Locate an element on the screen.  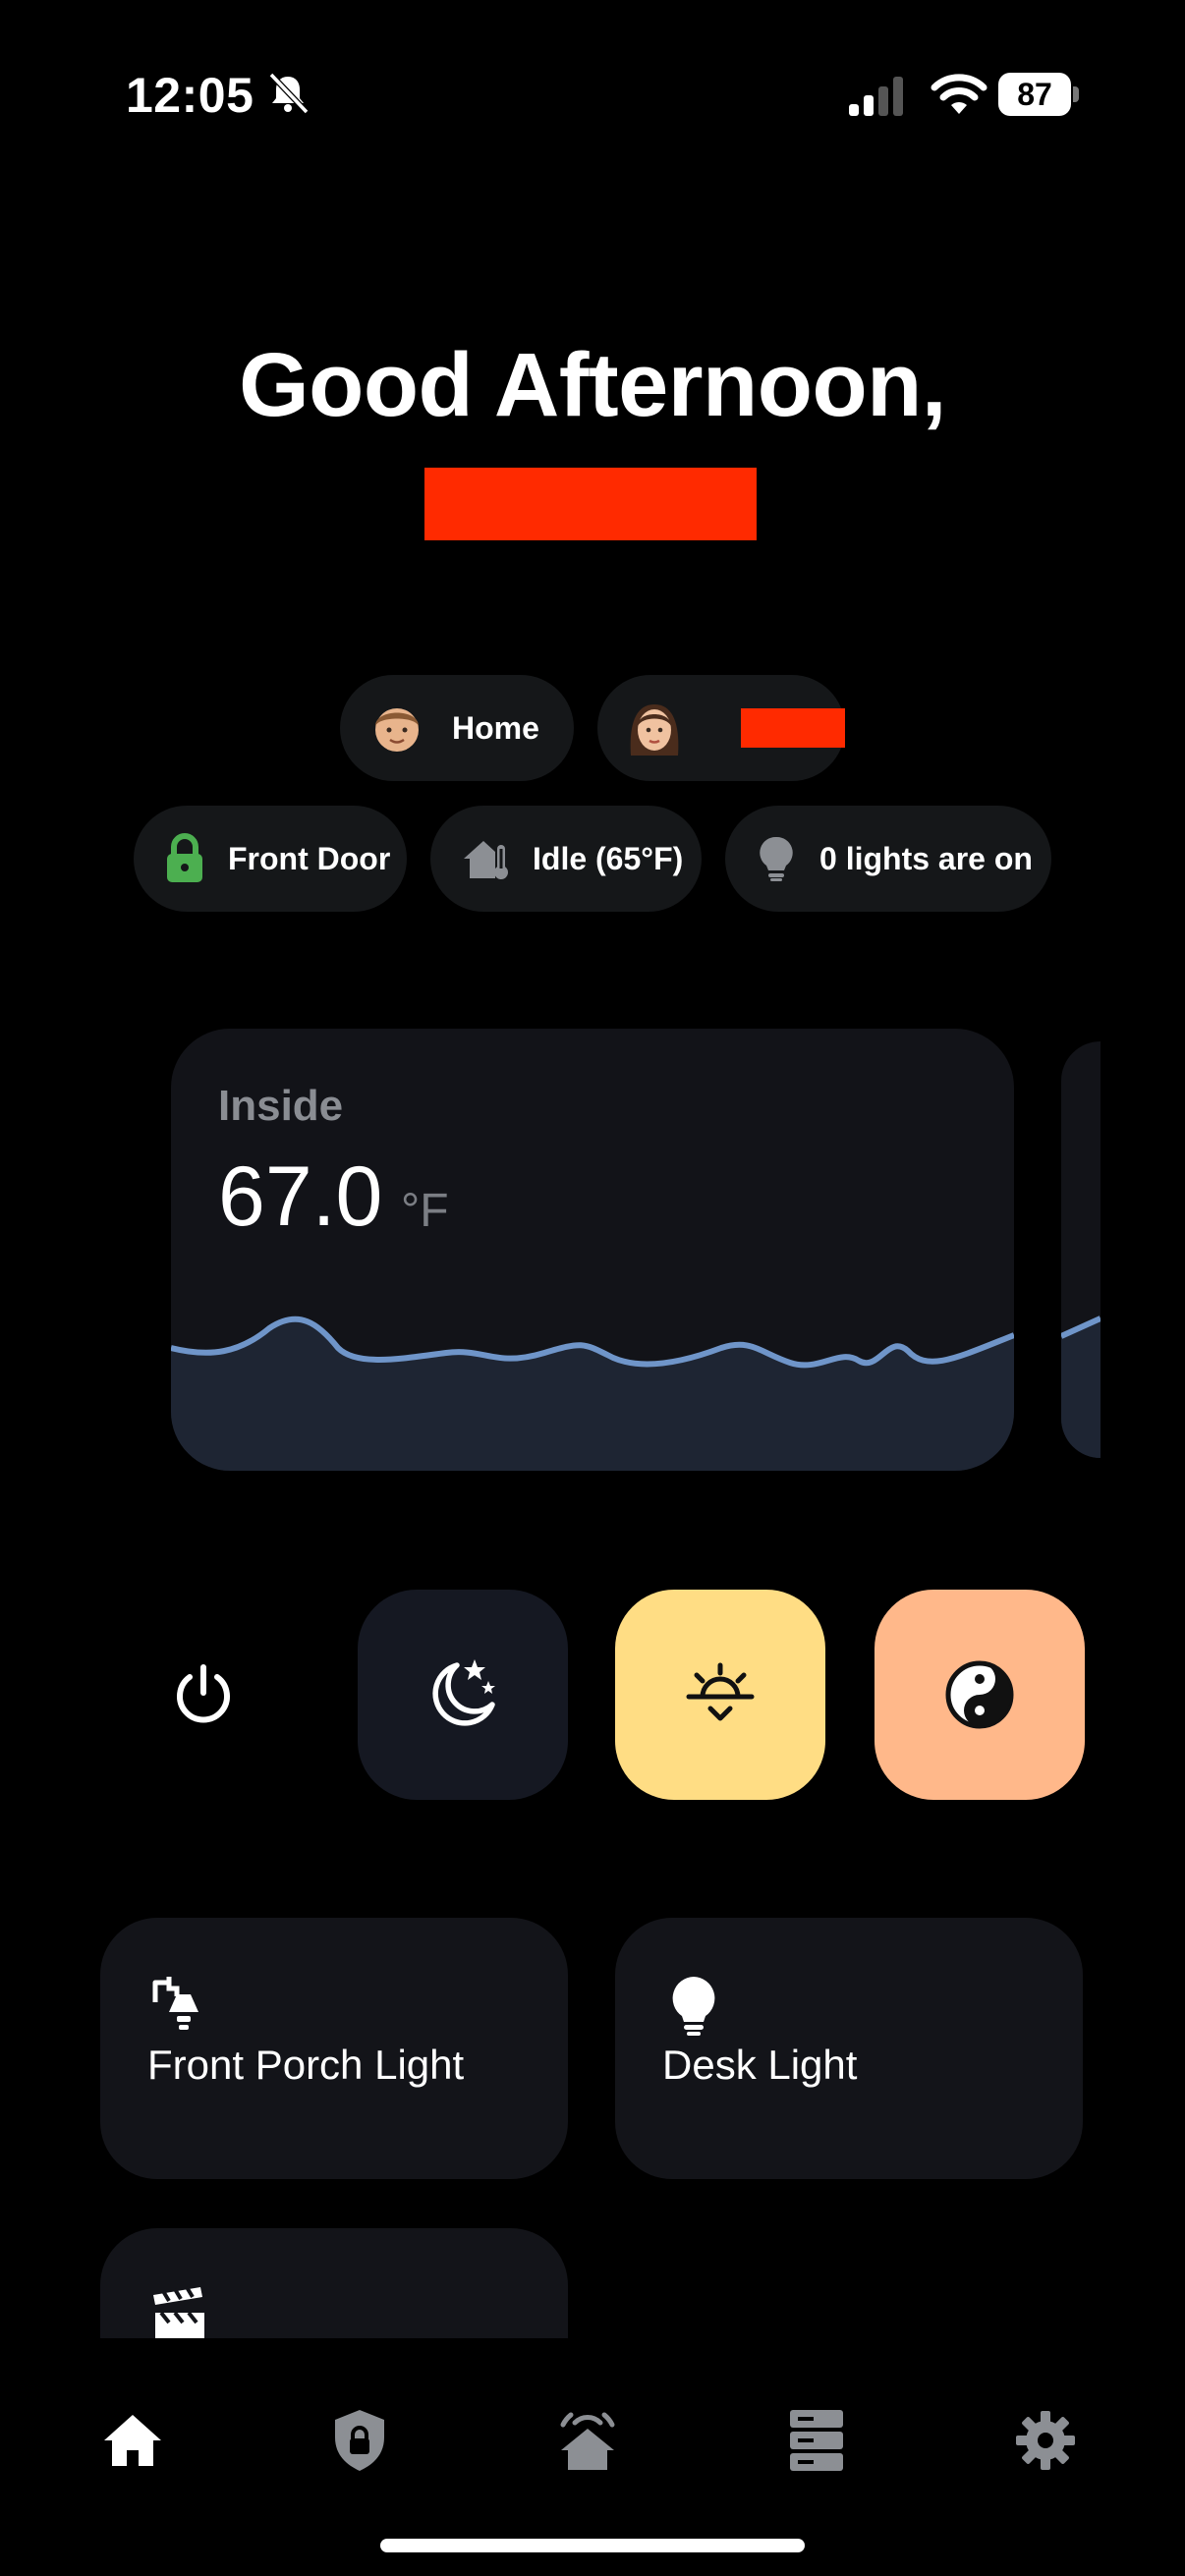
day-scene-button is located at coordinates (720, 1695).